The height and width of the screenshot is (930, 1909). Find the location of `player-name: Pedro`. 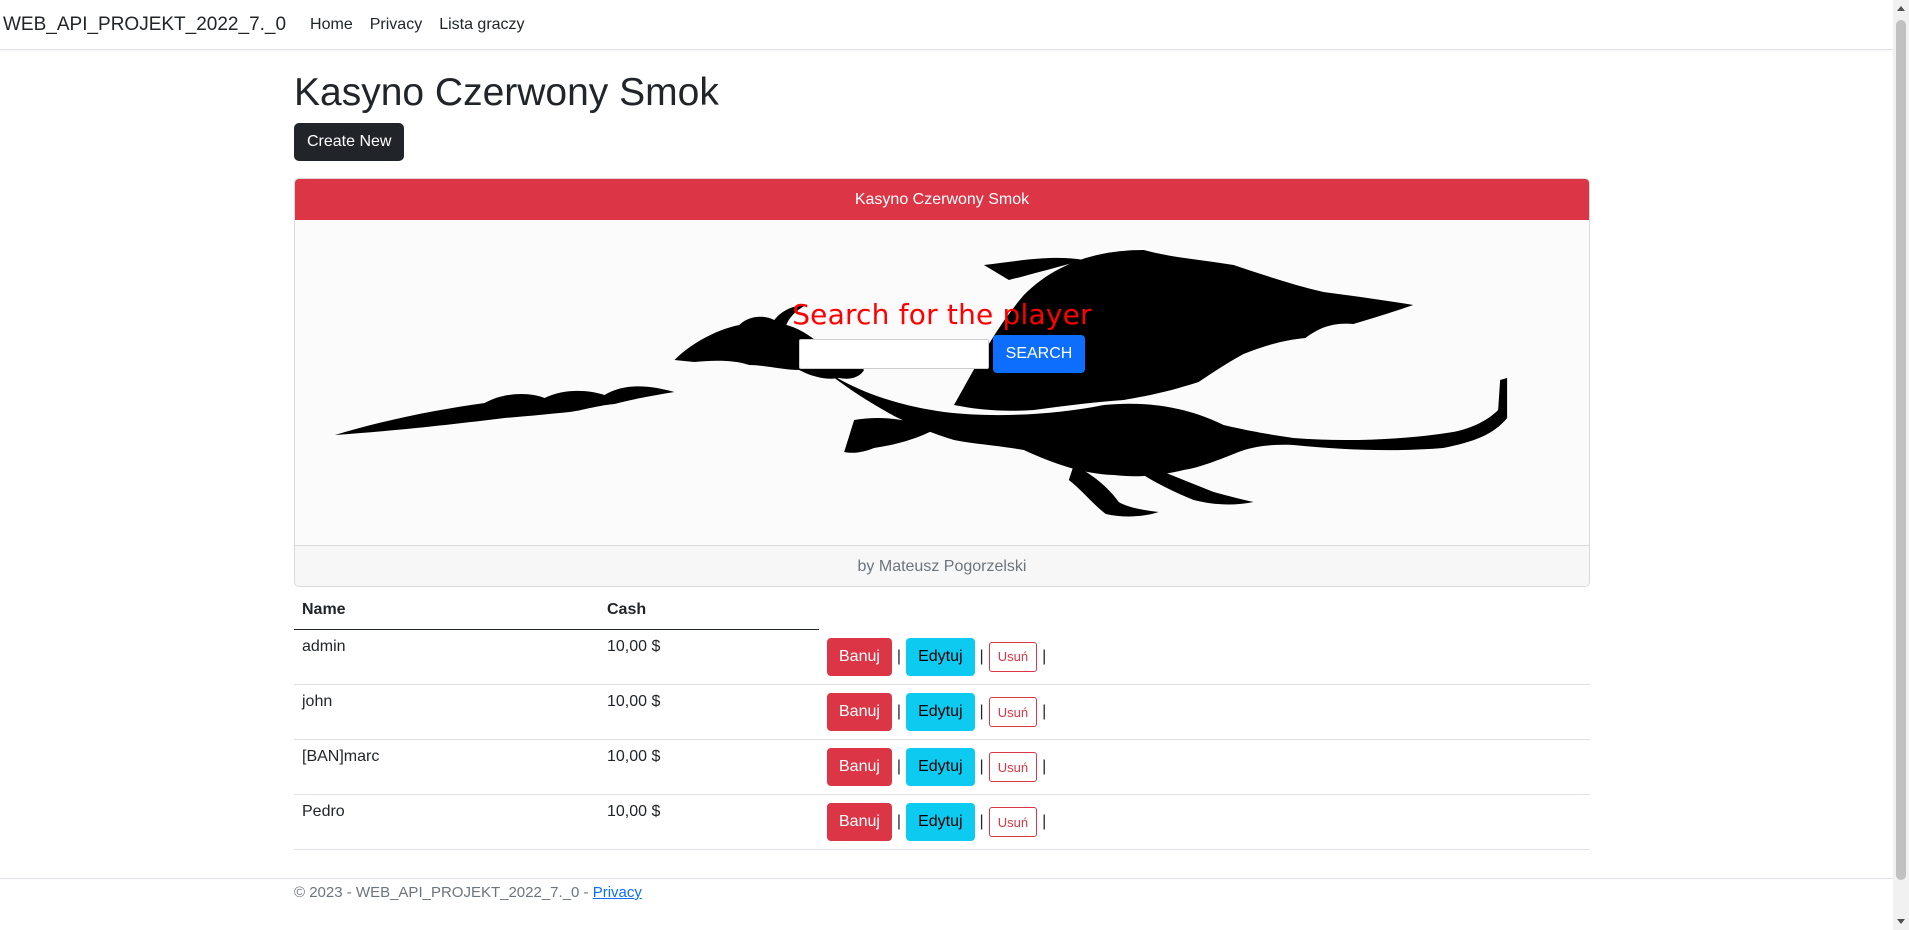

player-name: Pedro is located at coordinates (446, 822).